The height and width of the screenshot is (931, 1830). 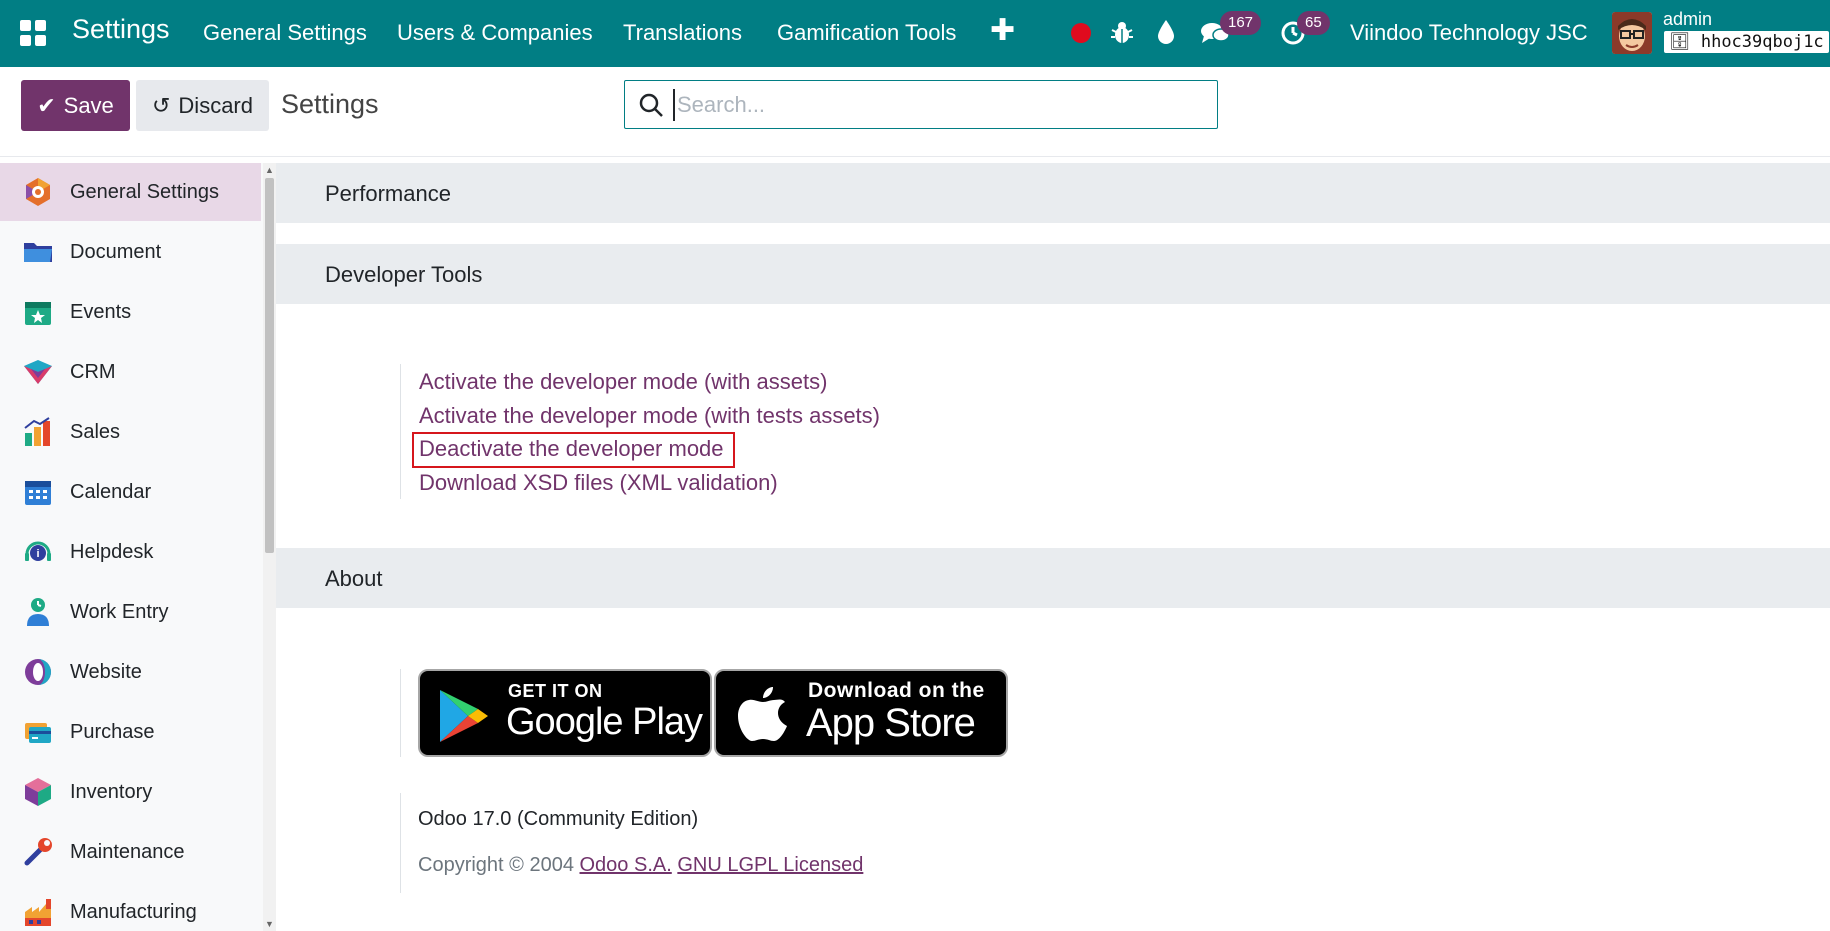 I want to click on sidebar-item-label: Document, so click(x=116, y=251).